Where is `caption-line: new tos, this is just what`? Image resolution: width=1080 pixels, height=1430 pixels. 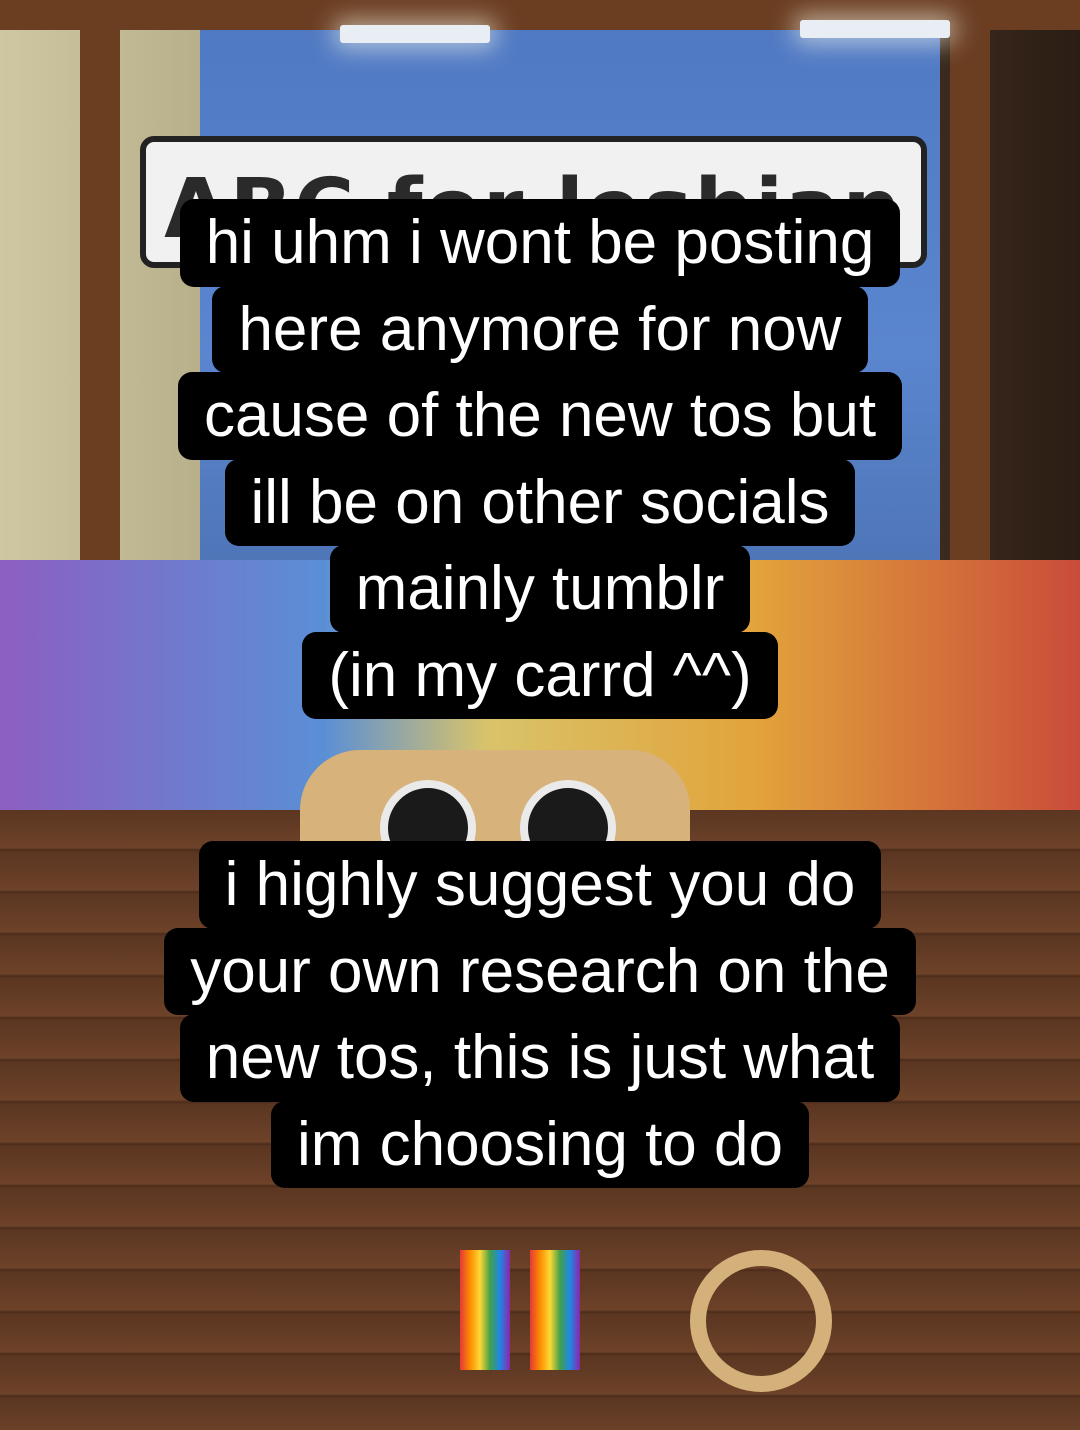 caption-line: new tos, this is just what is located at coordinates (540, 1058).